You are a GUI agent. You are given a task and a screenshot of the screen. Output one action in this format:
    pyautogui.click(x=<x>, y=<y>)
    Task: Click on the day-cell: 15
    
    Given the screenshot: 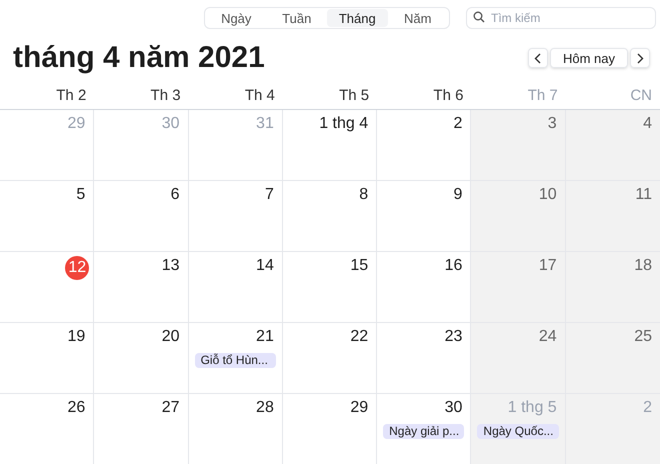 What is the action you would take?
    pyautogui.click(x=330, y=287)
    